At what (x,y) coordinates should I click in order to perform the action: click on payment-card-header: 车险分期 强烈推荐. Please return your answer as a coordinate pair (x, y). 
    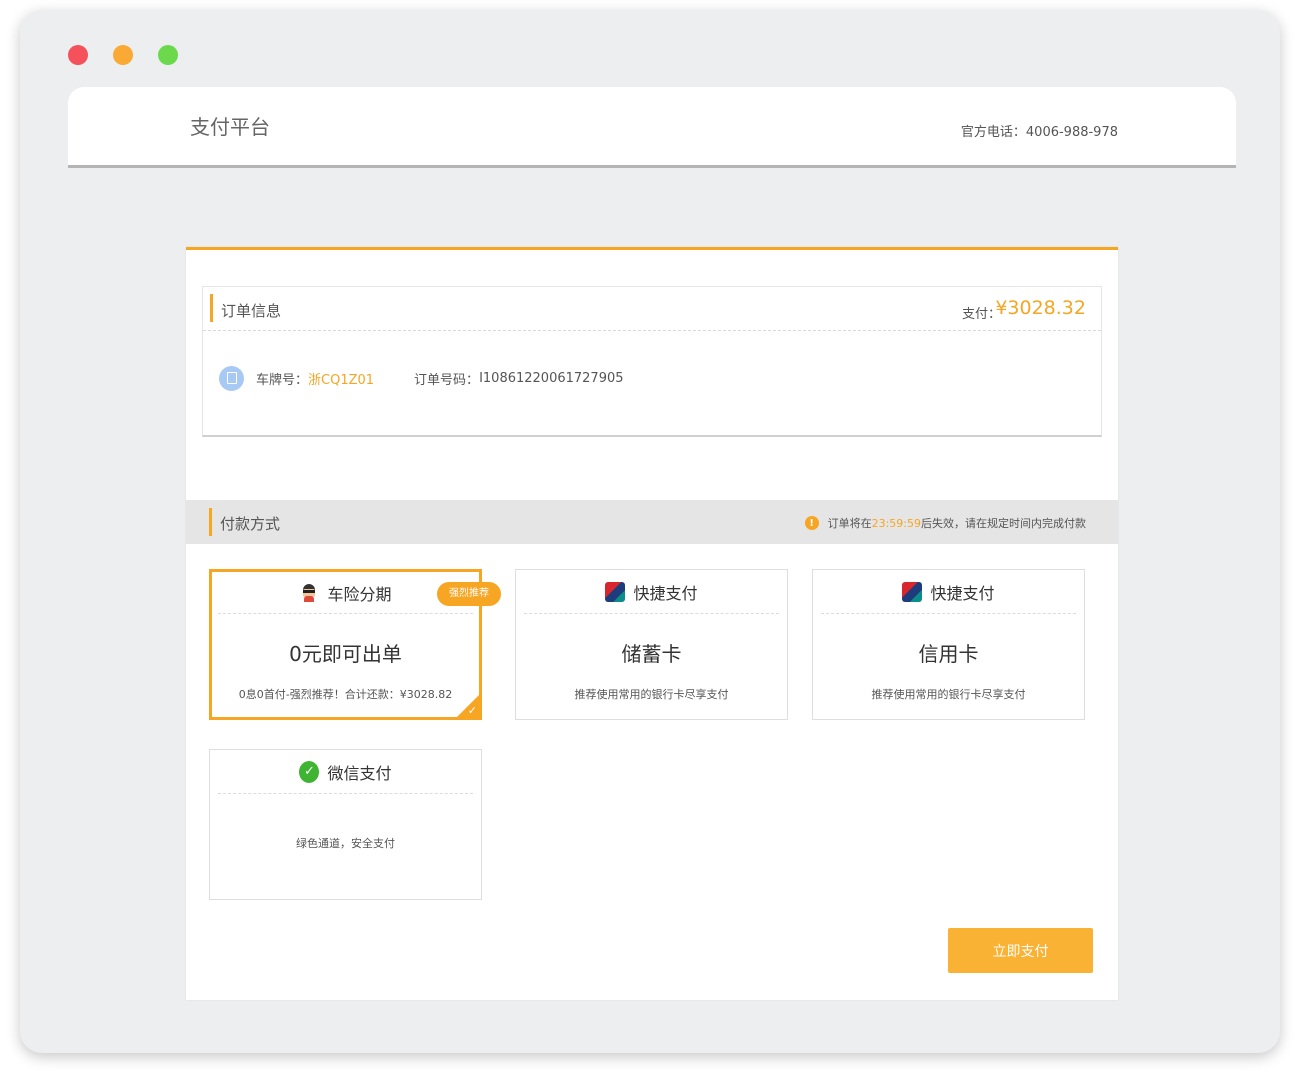
    Looking at the image, I should click on (359, 593).